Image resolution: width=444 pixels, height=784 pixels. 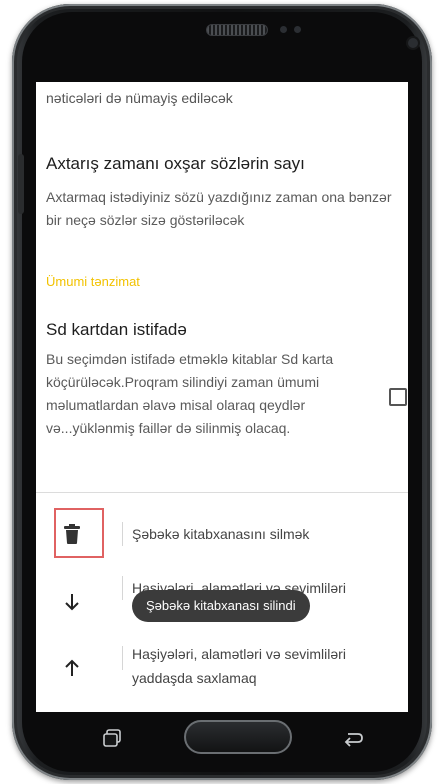 I want to click on arrow-down-icon, so click(x=72, y=602).